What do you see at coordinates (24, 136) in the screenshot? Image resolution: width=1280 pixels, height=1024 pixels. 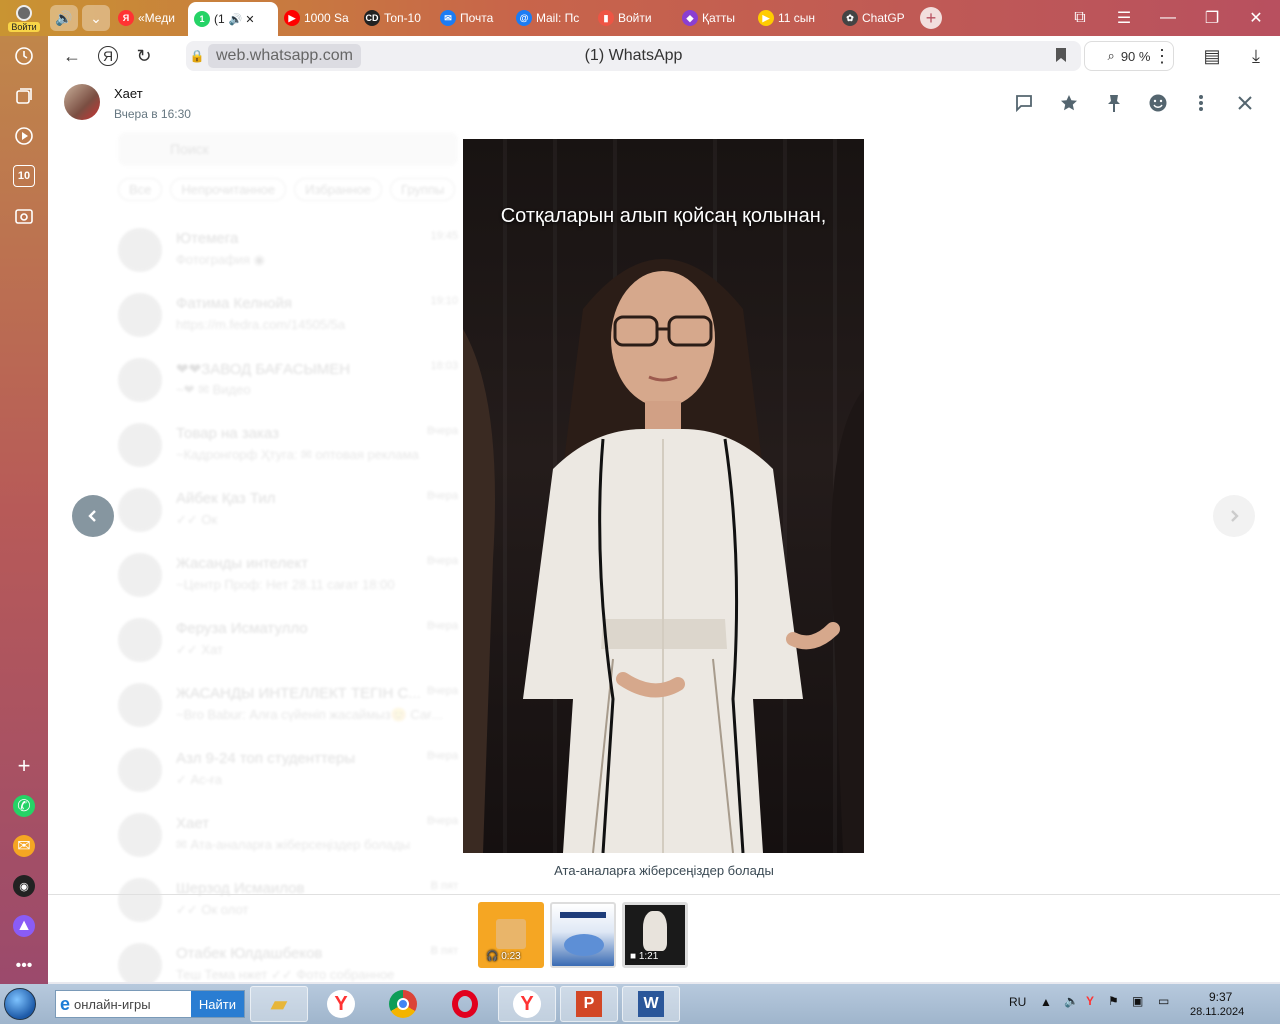 I see `video-play-icon` at bounding box center [24, 136].